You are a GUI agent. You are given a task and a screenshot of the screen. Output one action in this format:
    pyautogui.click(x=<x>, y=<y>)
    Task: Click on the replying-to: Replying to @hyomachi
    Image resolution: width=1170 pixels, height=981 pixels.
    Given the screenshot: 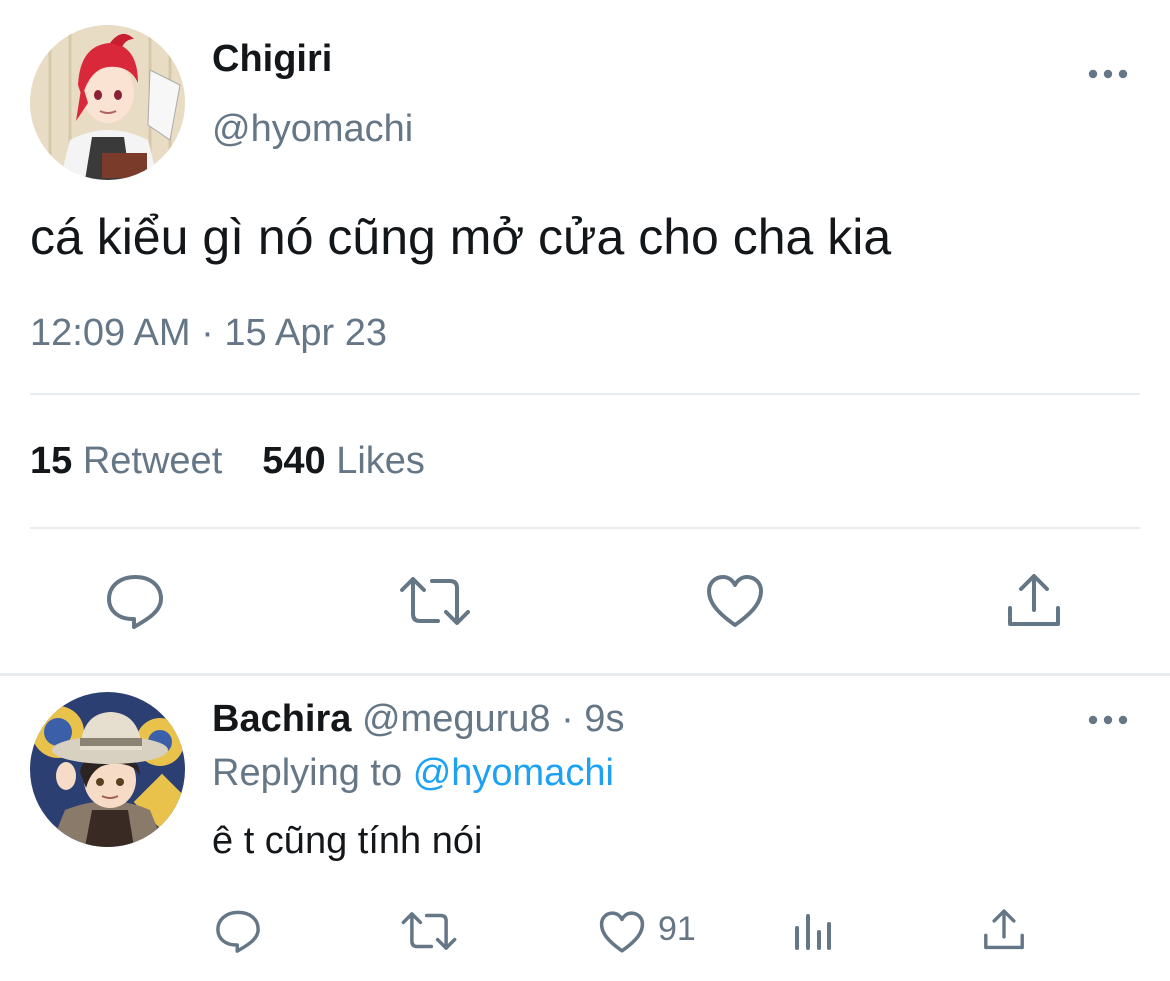 What is the action you would take?
    pyautogui.click(x=413, y=773)
    